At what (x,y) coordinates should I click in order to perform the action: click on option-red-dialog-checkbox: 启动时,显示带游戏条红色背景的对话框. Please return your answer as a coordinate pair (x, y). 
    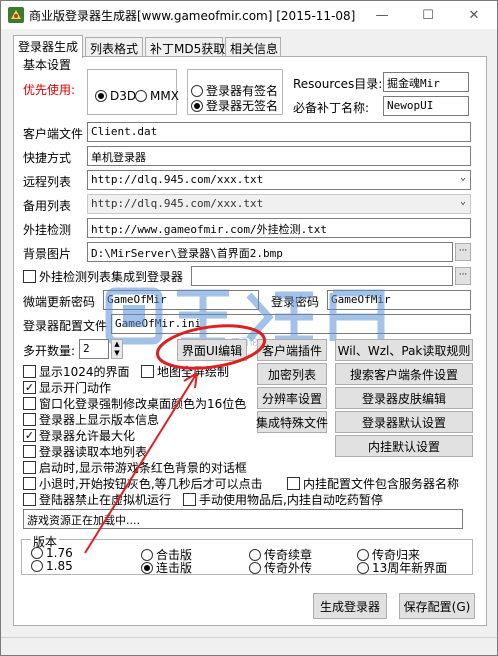
    Looking at the image, I should click on (135, 467).